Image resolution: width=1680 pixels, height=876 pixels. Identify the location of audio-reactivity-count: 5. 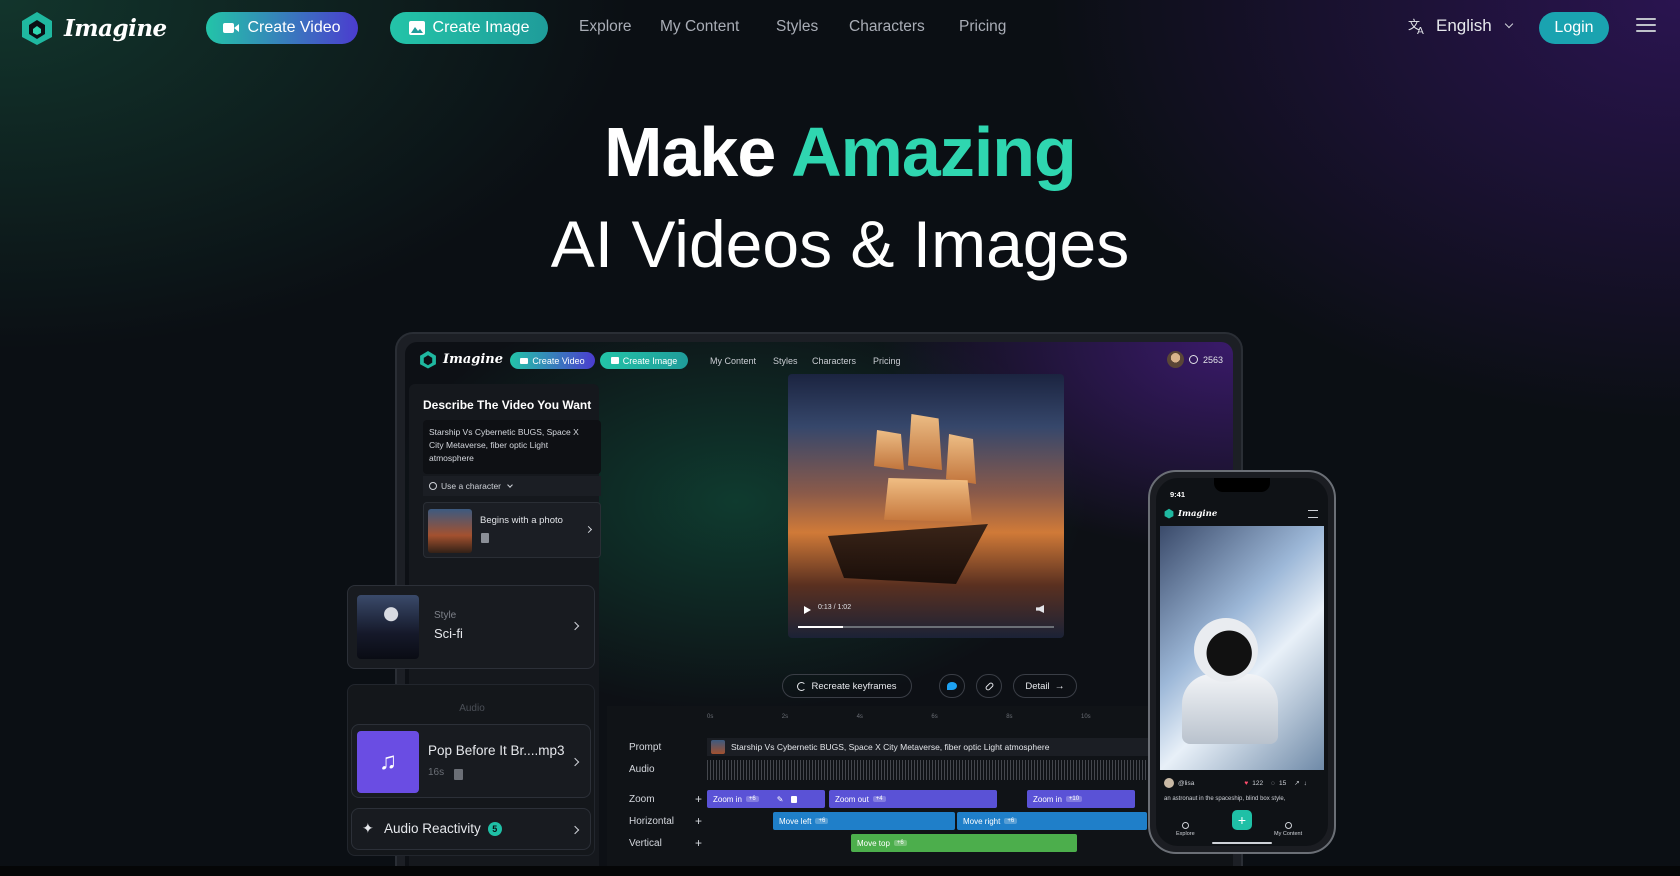
(494, 828).